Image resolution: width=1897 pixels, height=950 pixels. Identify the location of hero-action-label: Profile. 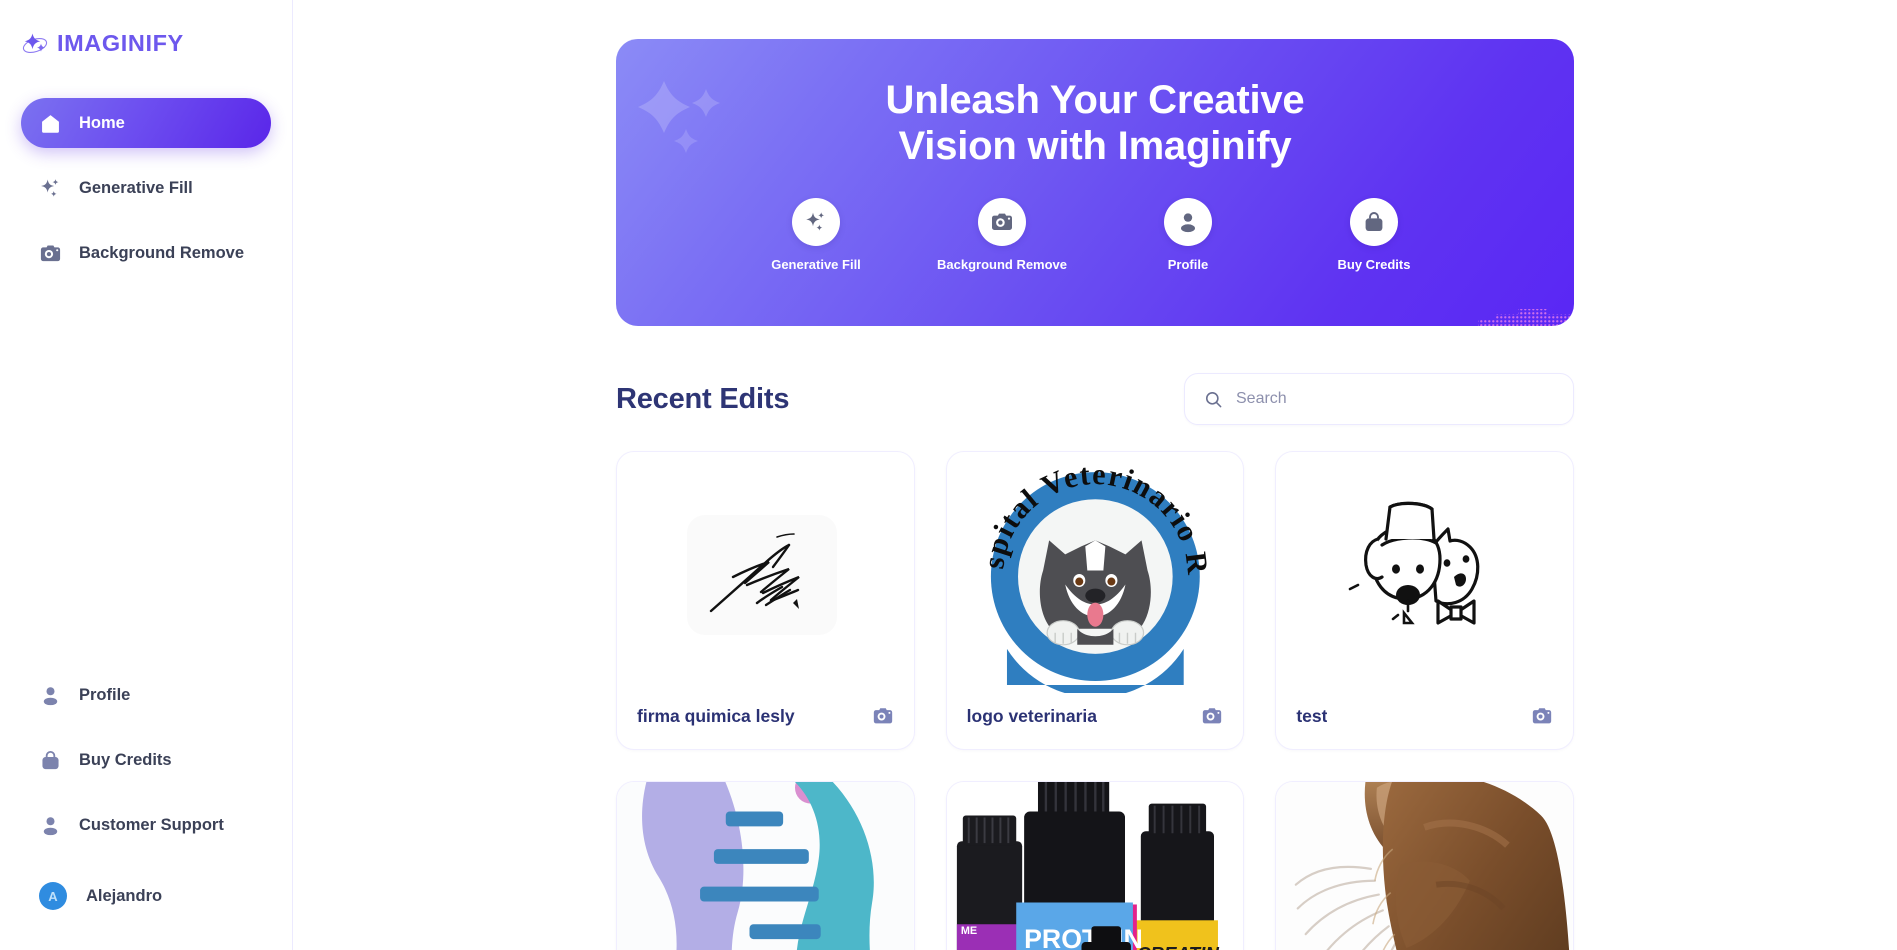
(1188, 264).